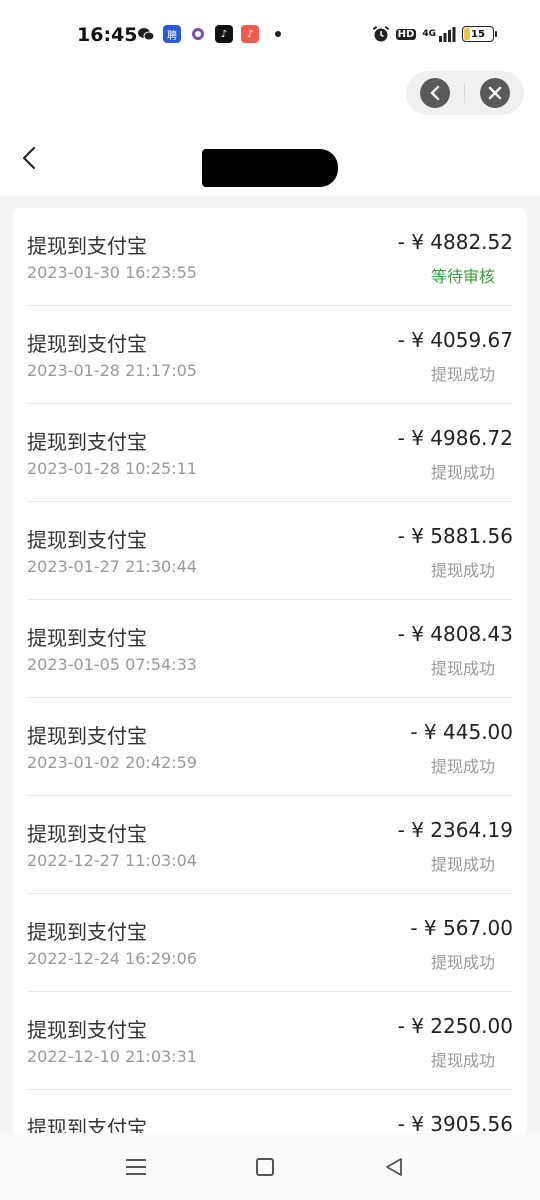 The image size is (540, 1200). I want to click on record-amount: - ¥ 567.00, so click(461, 928).